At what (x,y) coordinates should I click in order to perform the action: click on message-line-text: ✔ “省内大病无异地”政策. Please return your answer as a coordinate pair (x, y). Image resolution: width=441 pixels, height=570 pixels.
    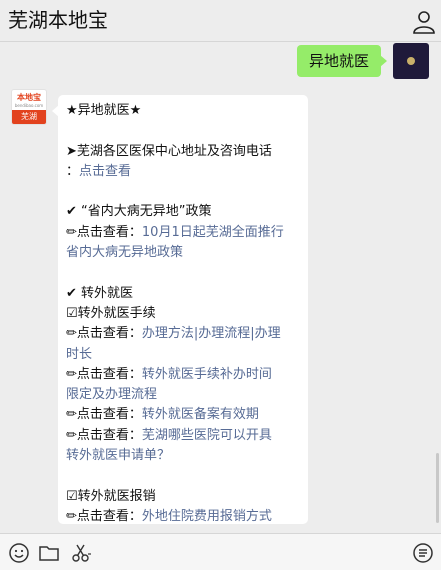
    Looking at the image, I should click on (139, 212).